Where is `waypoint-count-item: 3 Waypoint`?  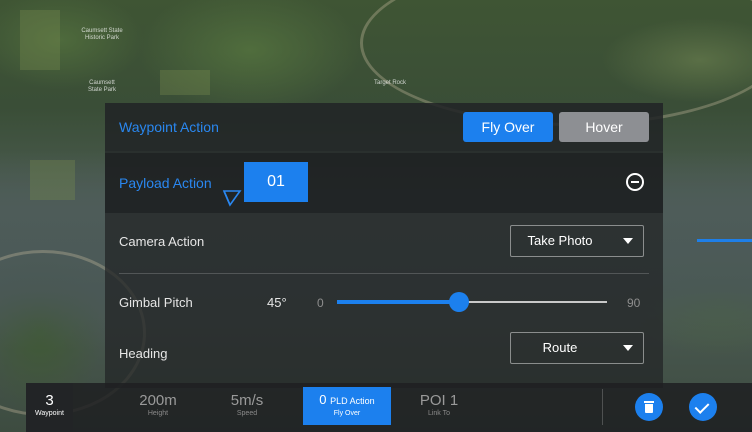
waypoint-count-item: 3 Waypoint is located at coordinates (49, 407).